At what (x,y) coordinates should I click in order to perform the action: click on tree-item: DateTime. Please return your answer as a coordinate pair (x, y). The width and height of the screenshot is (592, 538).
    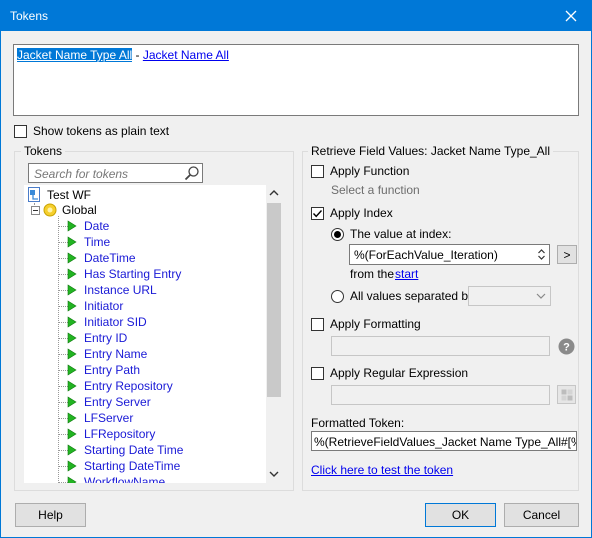
    Looking at the image, I should click on (125, 258).